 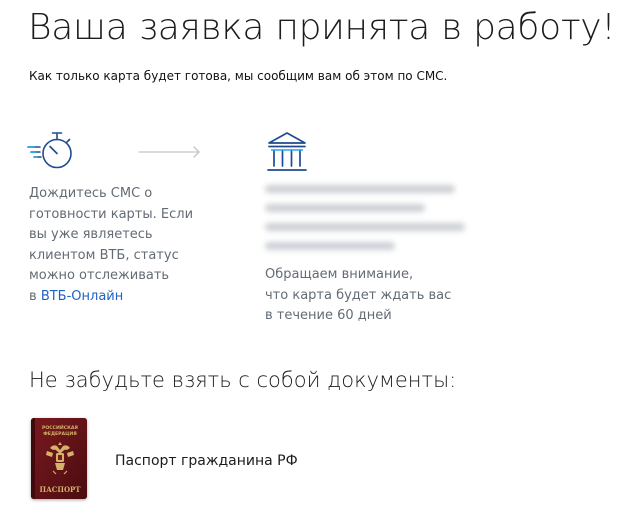 What do you see at coordinates (60, 489) in the screenshot?
I see `passport-cover-word: ПАСПОРТ` at bounding box center [60, 489].